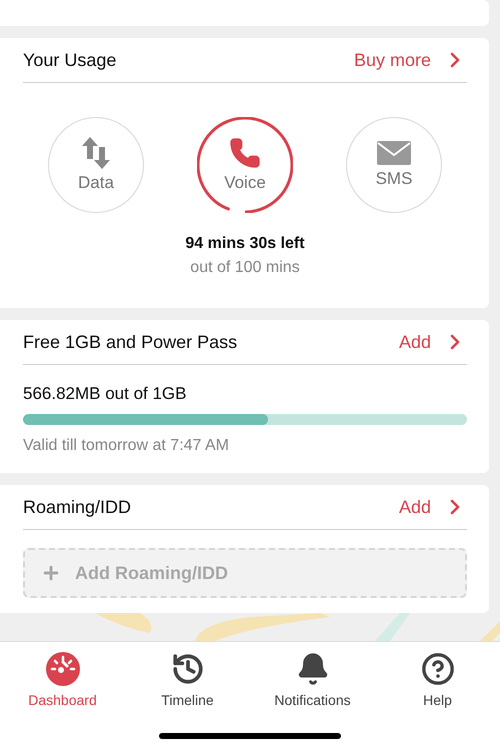 This screenshot has height=749, width=500. I want to click on nav-tab: Dashboard, so click(62, 680).